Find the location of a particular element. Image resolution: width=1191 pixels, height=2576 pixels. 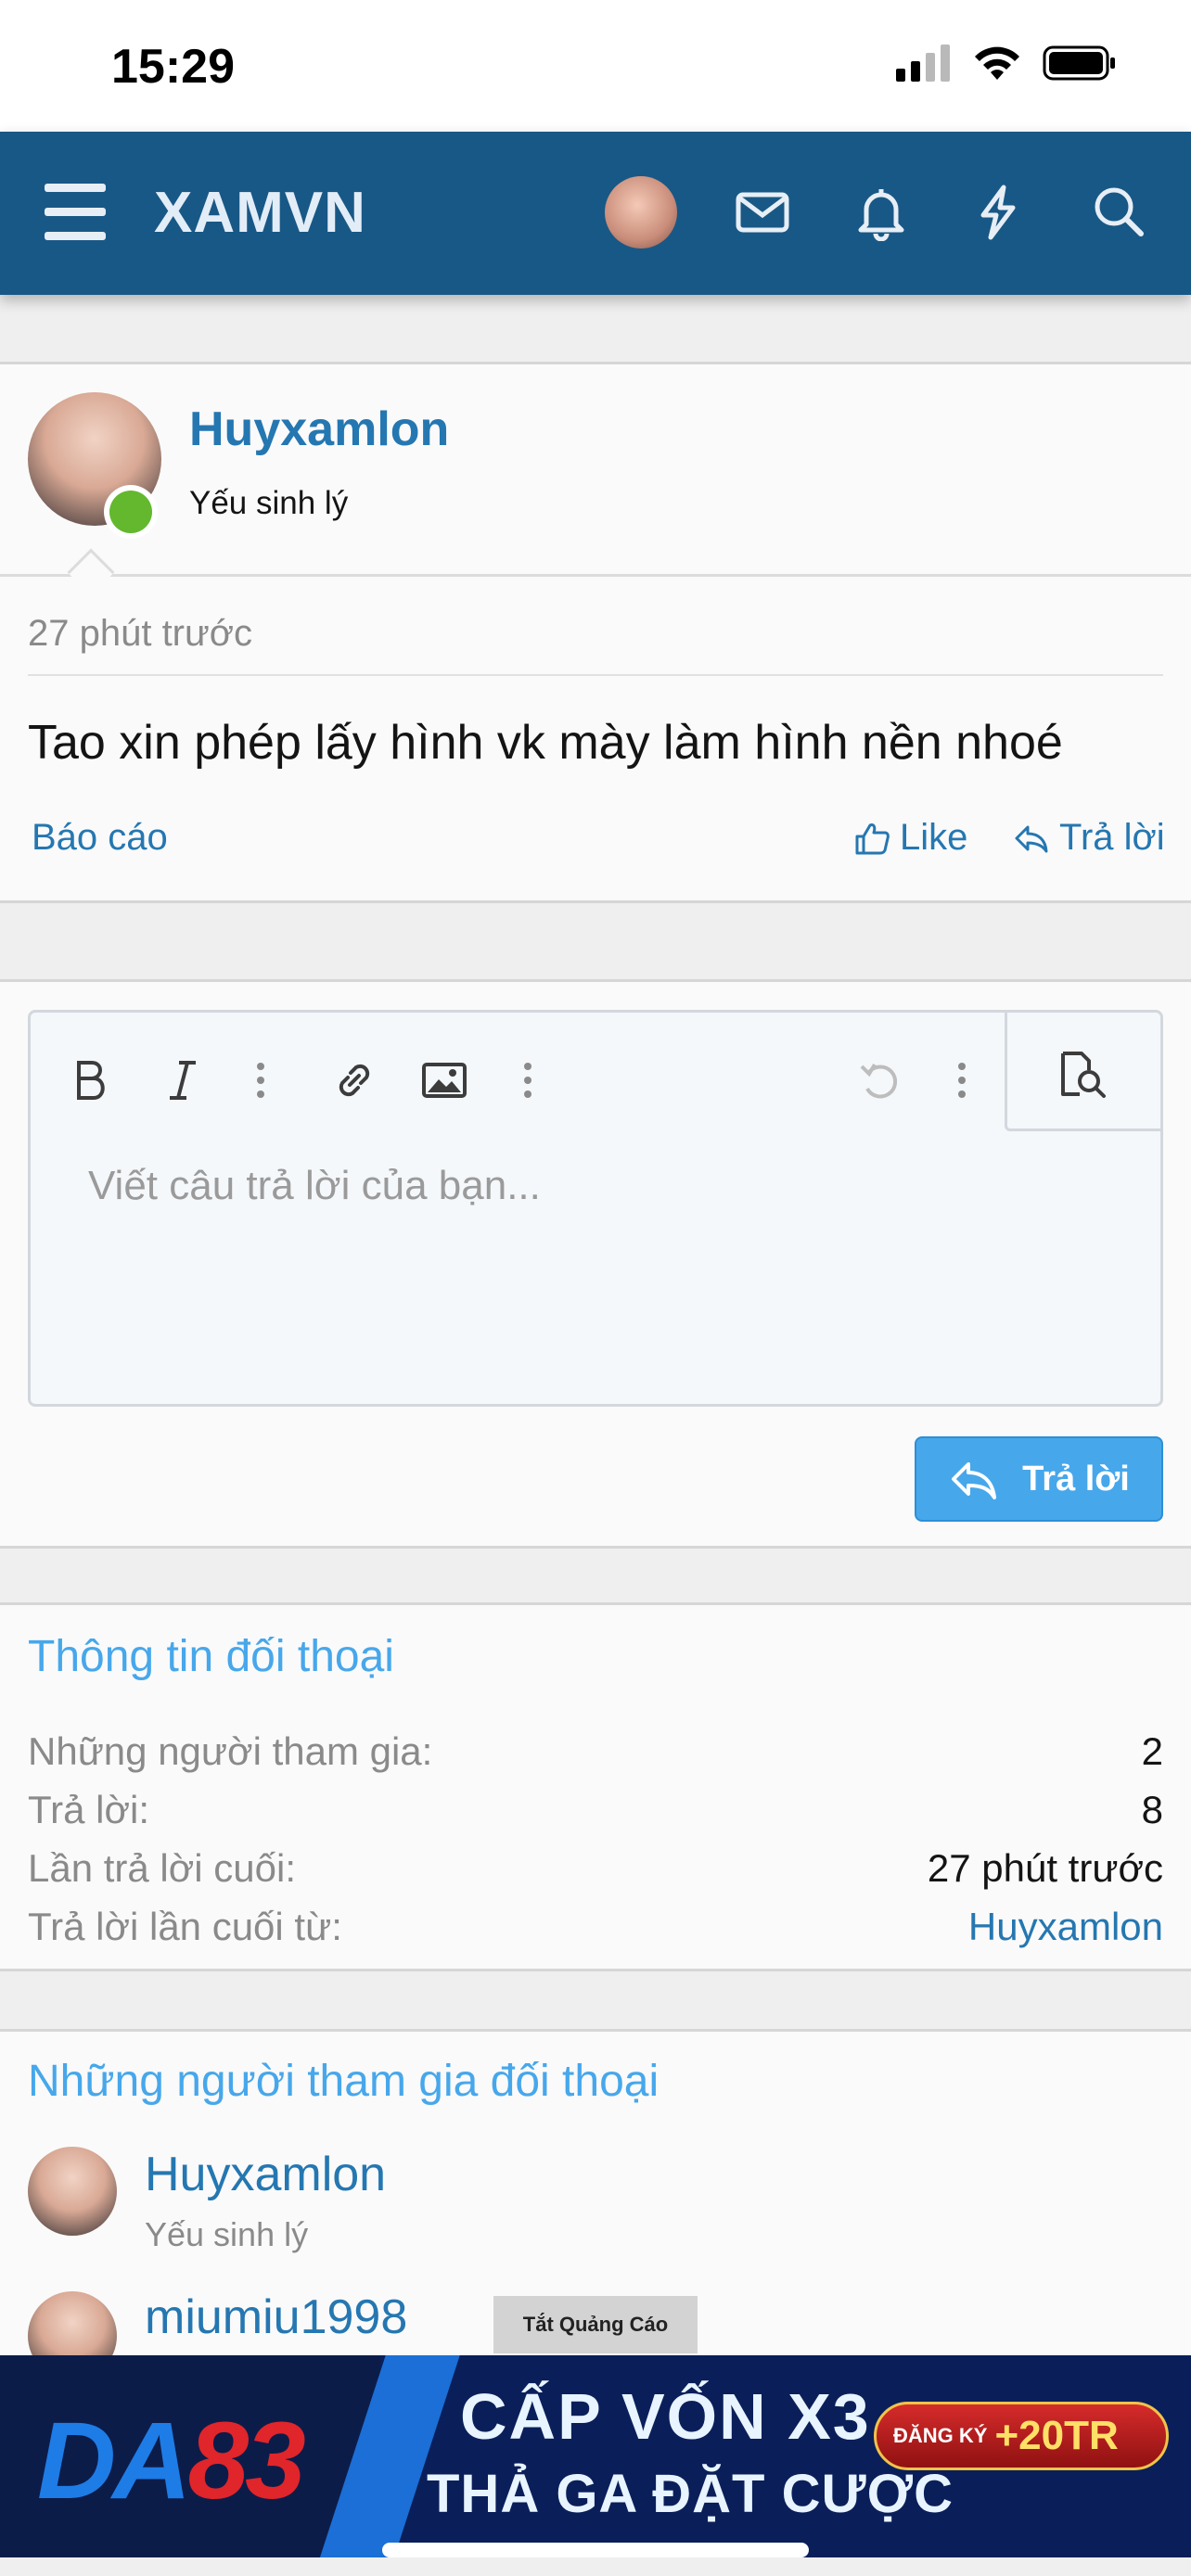

more-editor-options-icon is located at coordinates (962, 1080).